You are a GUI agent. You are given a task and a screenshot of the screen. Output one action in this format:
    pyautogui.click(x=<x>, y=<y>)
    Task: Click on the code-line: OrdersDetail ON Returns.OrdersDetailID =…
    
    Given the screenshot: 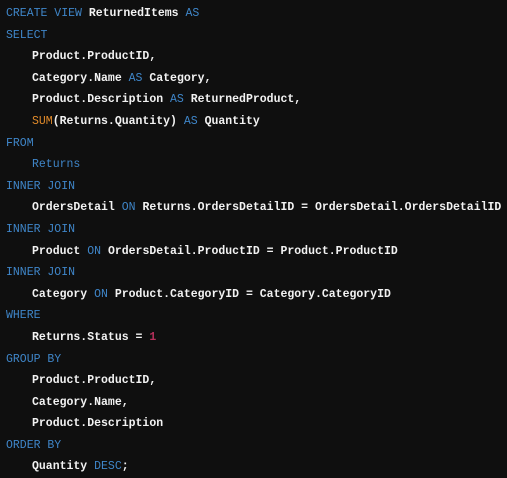 What is the action you would take?
    pyautogui.click(x=253, y=208)
    